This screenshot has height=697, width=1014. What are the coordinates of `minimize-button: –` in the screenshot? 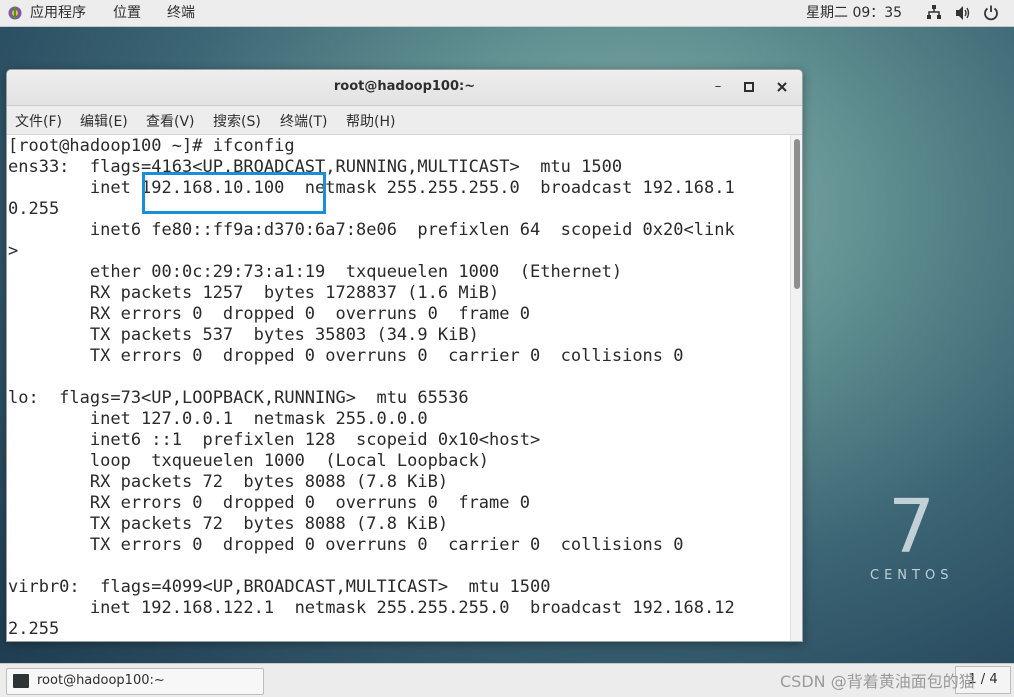 It's located at (718, 87).